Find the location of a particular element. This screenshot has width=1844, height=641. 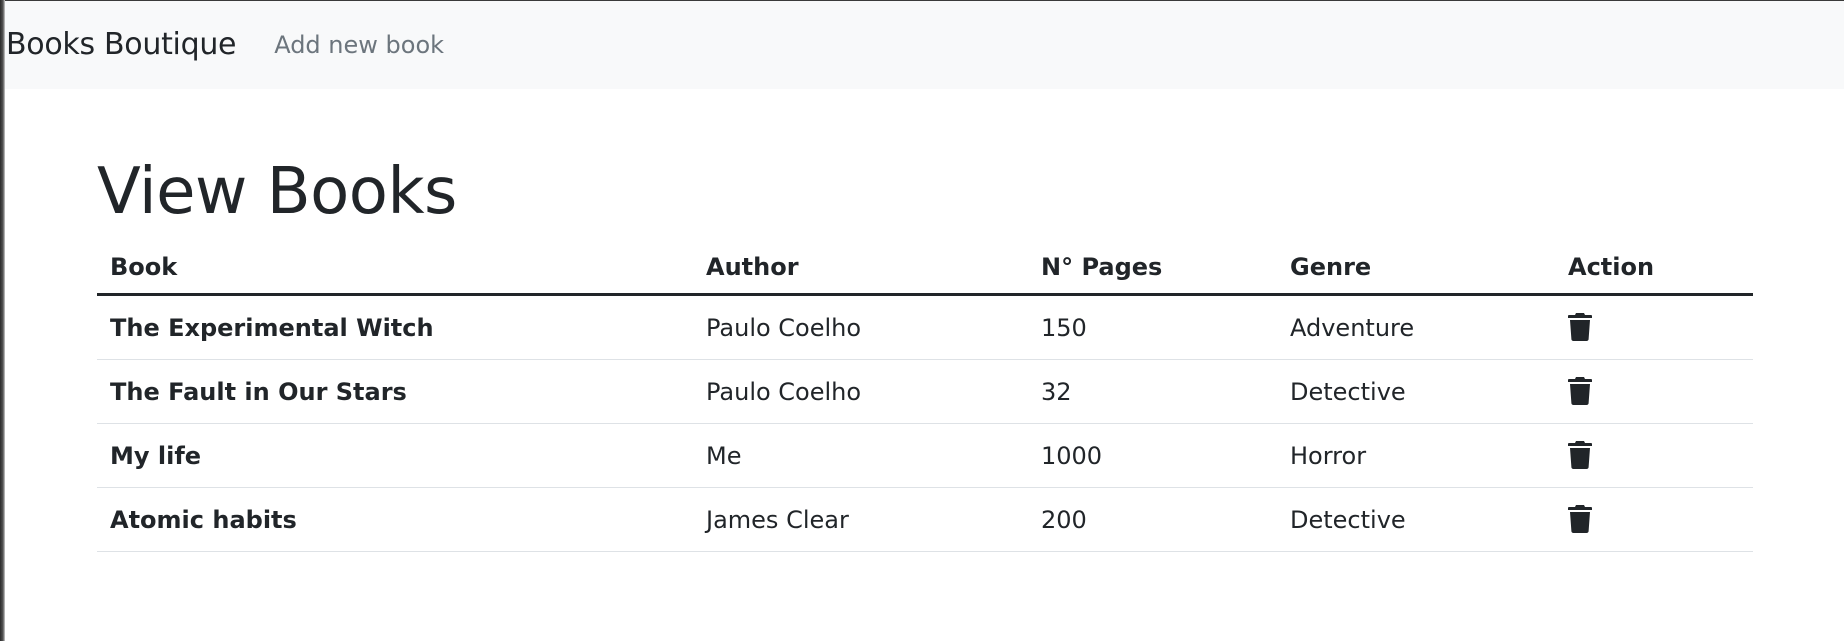

table-header-row: Book Author N° Pages Genre Action is located at coordinates (925, 268).